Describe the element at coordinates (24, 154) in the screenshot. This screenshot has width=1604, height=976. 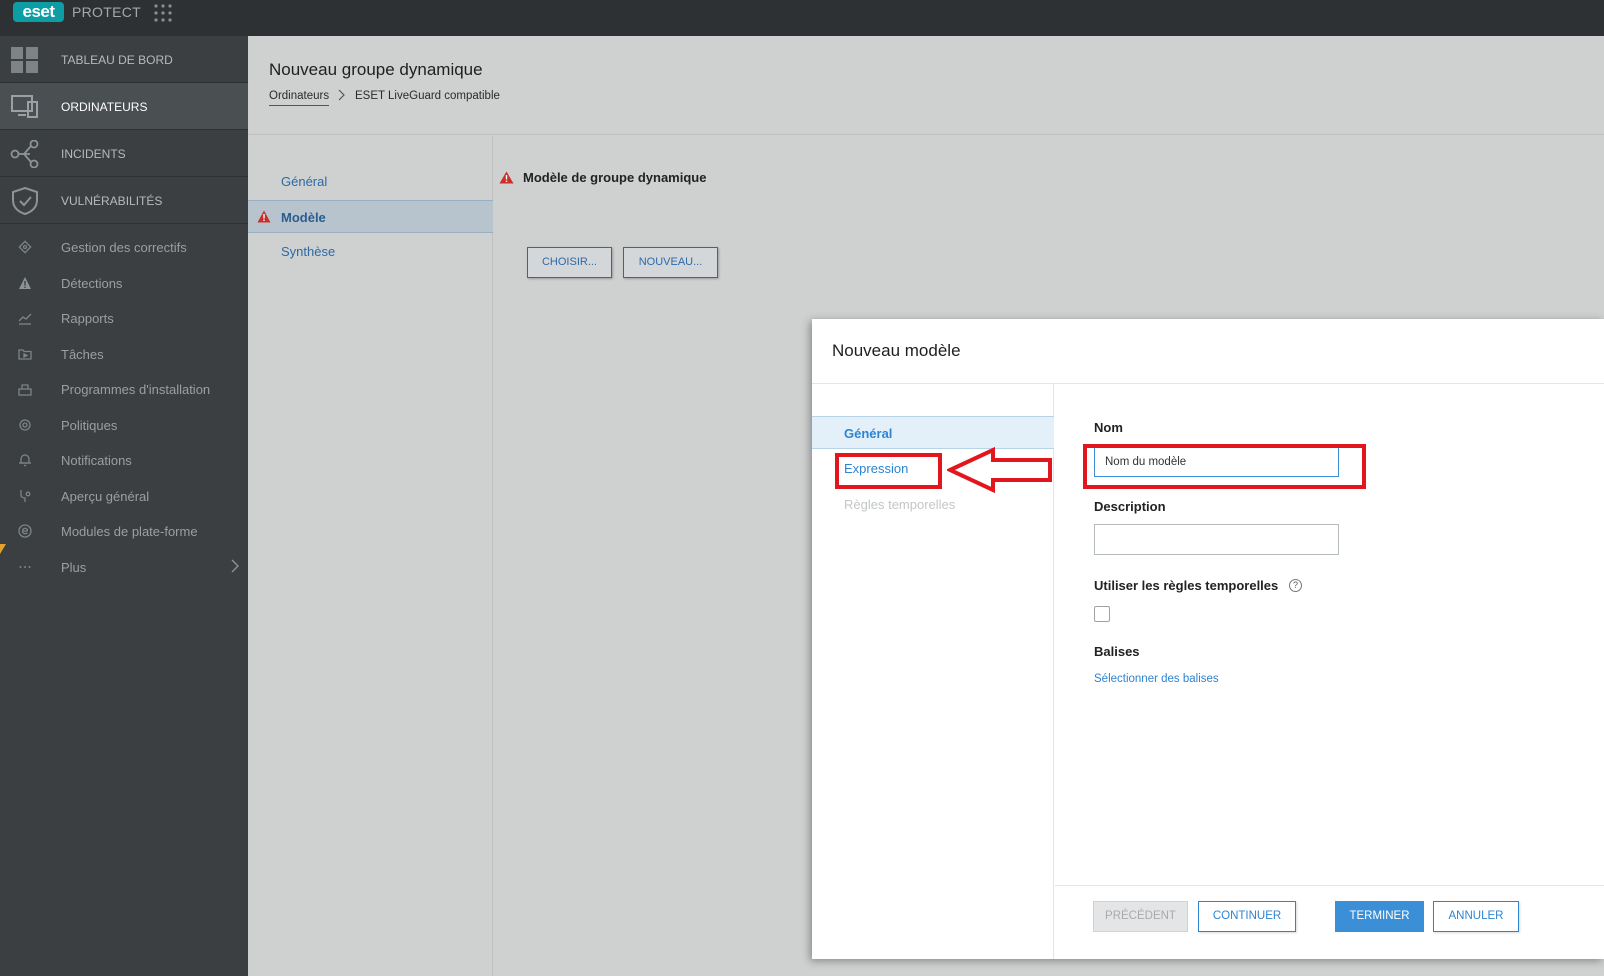
I see `incidents-icon` at that location.